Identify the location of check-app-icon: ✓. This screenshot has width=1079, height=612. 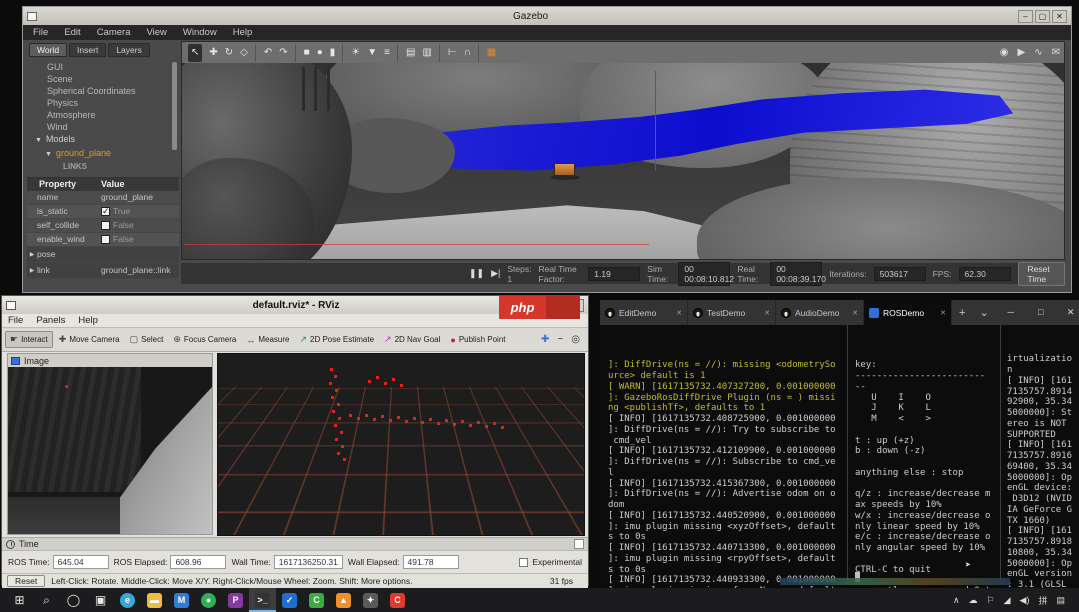
(289, 600).